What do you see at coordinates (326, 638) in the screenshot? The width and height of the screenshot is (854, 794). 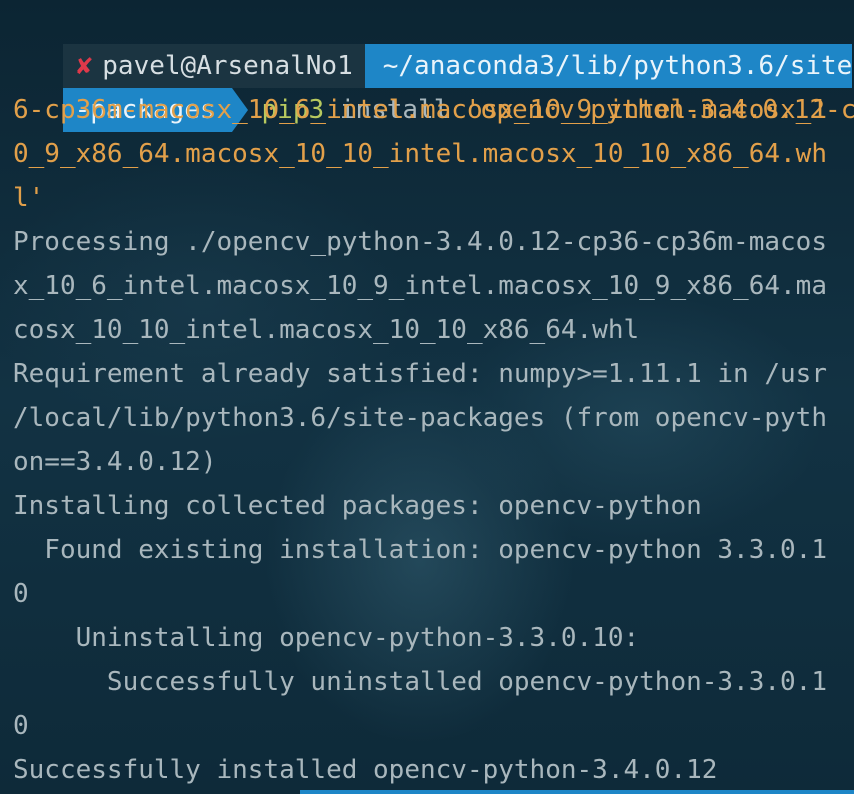 I see `output-line: Uninstalling opencv-python-3.3.0.10:` at bounding box center [326, 638].